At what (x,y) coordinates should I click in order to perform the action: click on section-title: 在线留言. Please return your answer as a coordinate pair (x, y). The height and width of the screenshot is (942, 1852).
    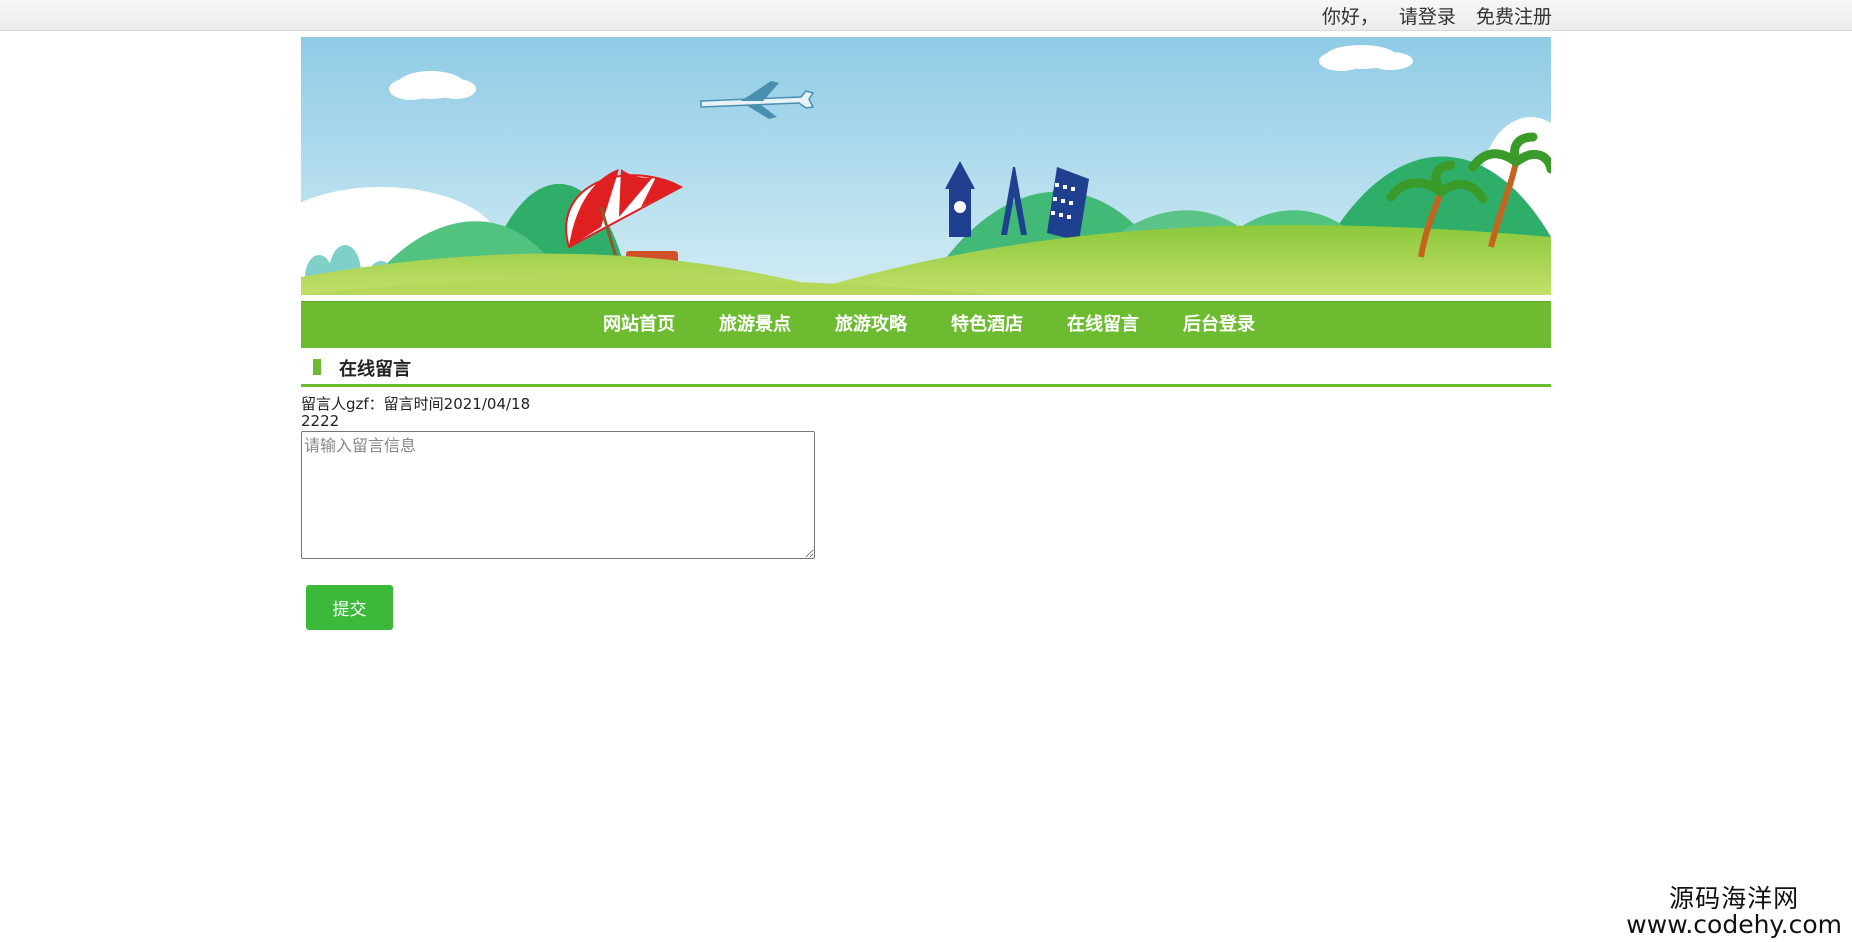
    Looking at the image, I should click on (375, 369).